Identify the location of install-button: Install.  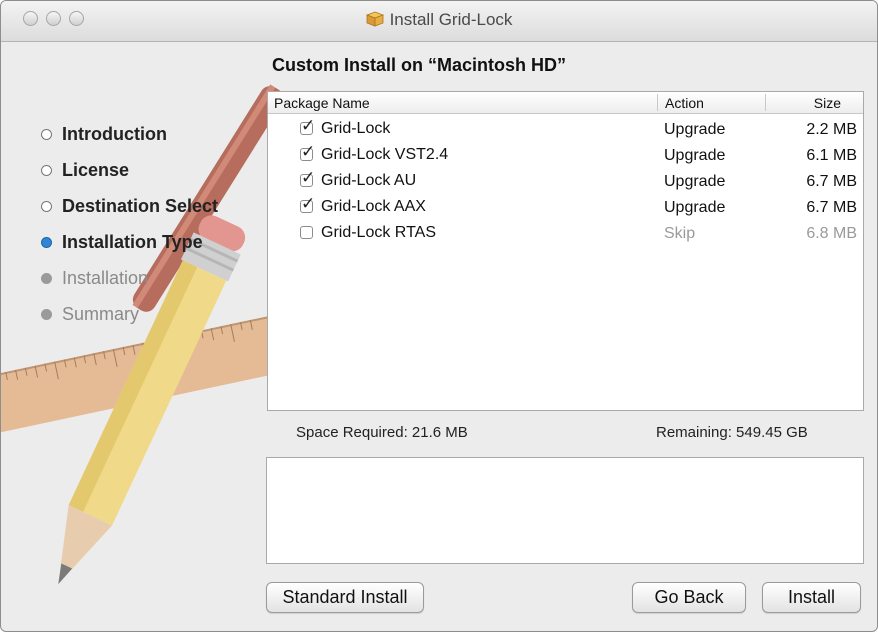
(811, 597).